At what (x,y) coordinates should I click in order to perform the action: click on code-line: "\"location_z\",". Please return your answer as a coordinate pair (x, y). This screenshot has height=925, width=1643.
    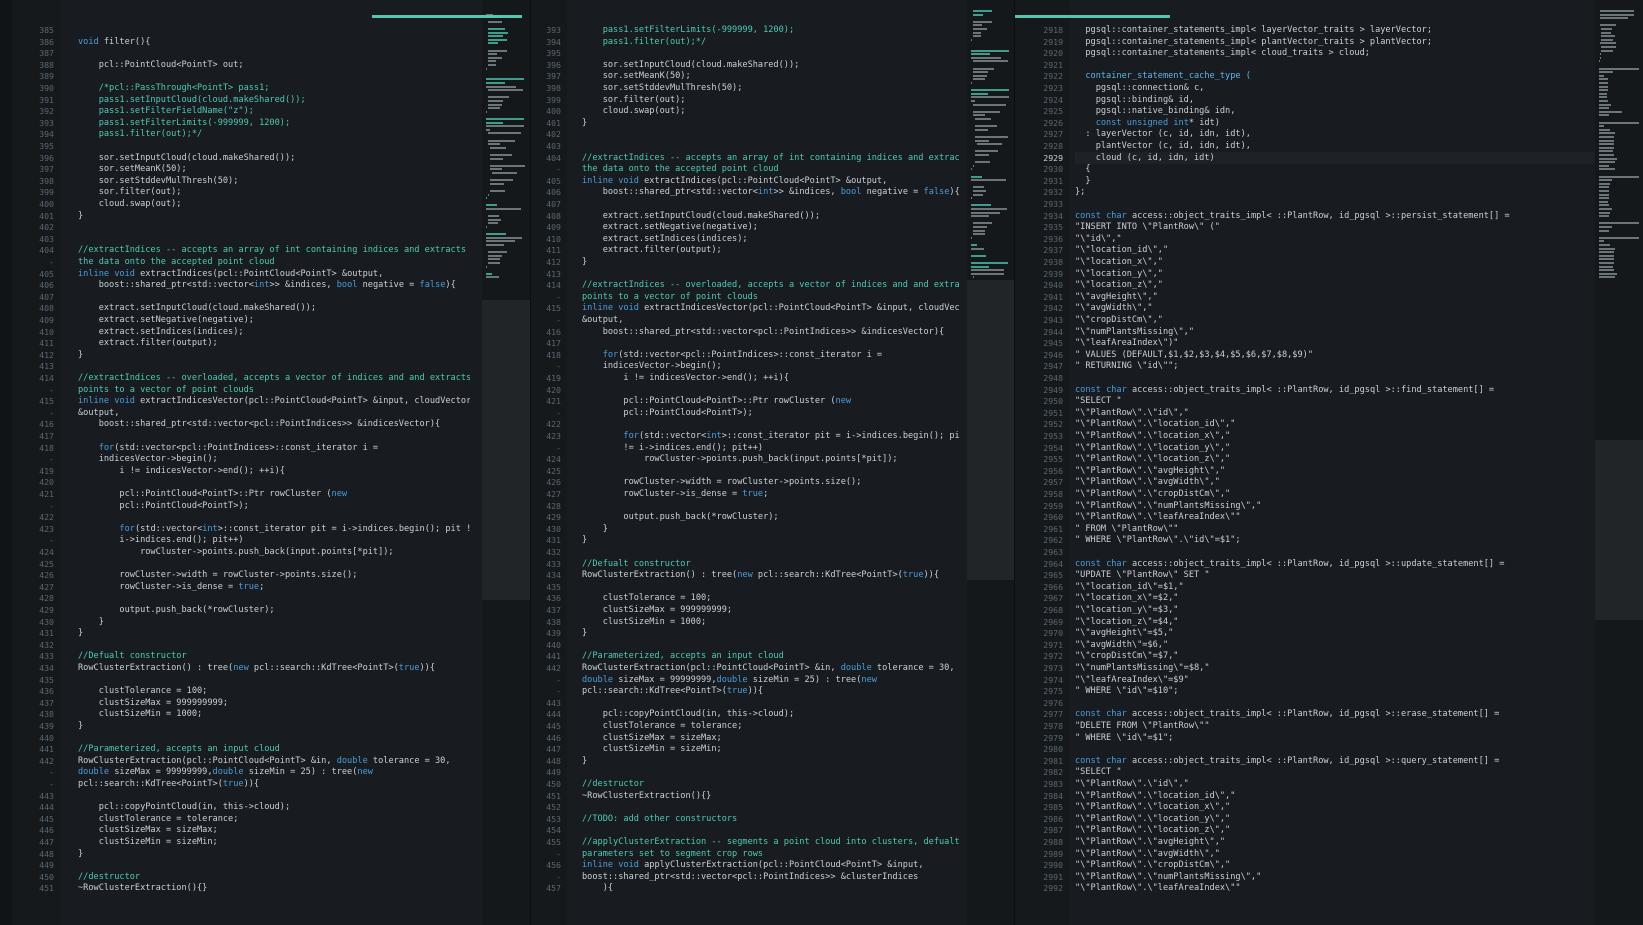
    Looking at the image, I should click on (1335, 285).